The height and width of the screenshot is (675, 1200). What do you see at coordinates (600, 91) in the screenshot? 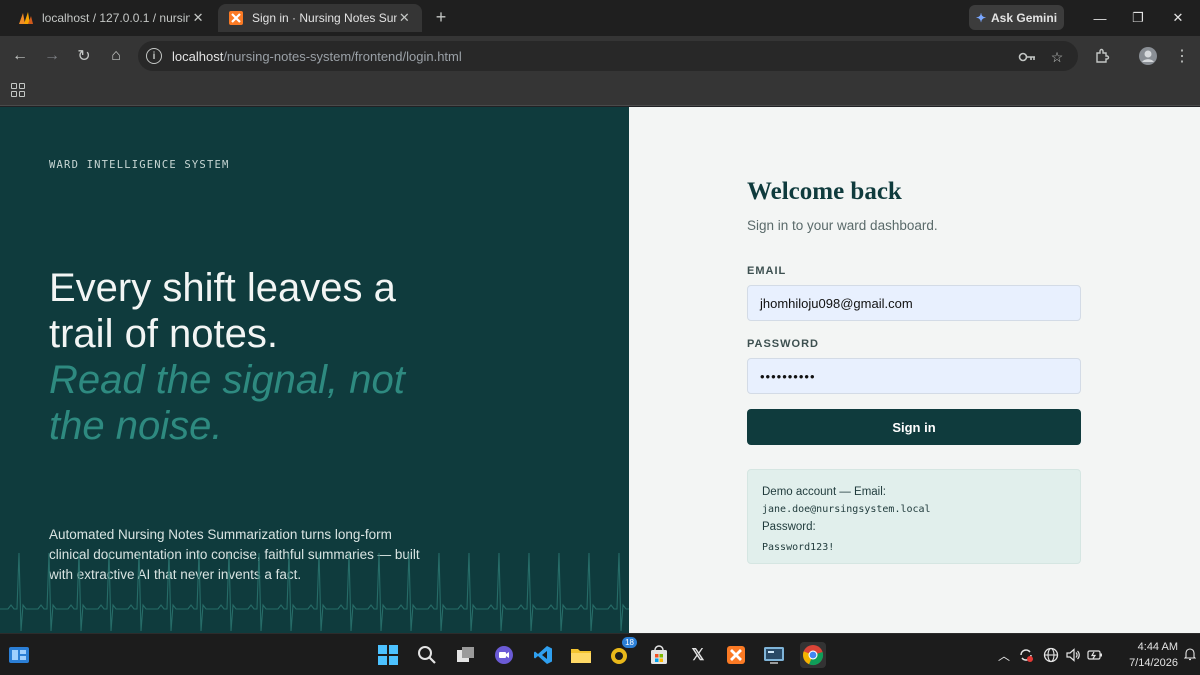
I see `bookmarks-bar` at bounding box center [600, 91].